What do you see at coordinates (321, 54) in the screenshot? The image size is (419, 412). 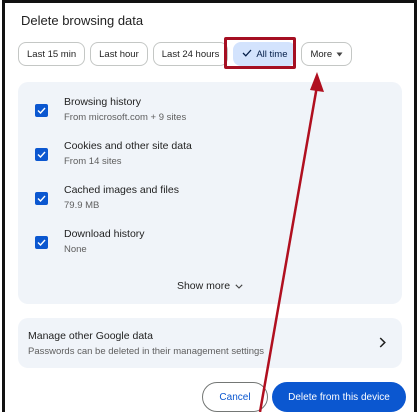 I see `chip-label: More` at bounding box center [321, 54].